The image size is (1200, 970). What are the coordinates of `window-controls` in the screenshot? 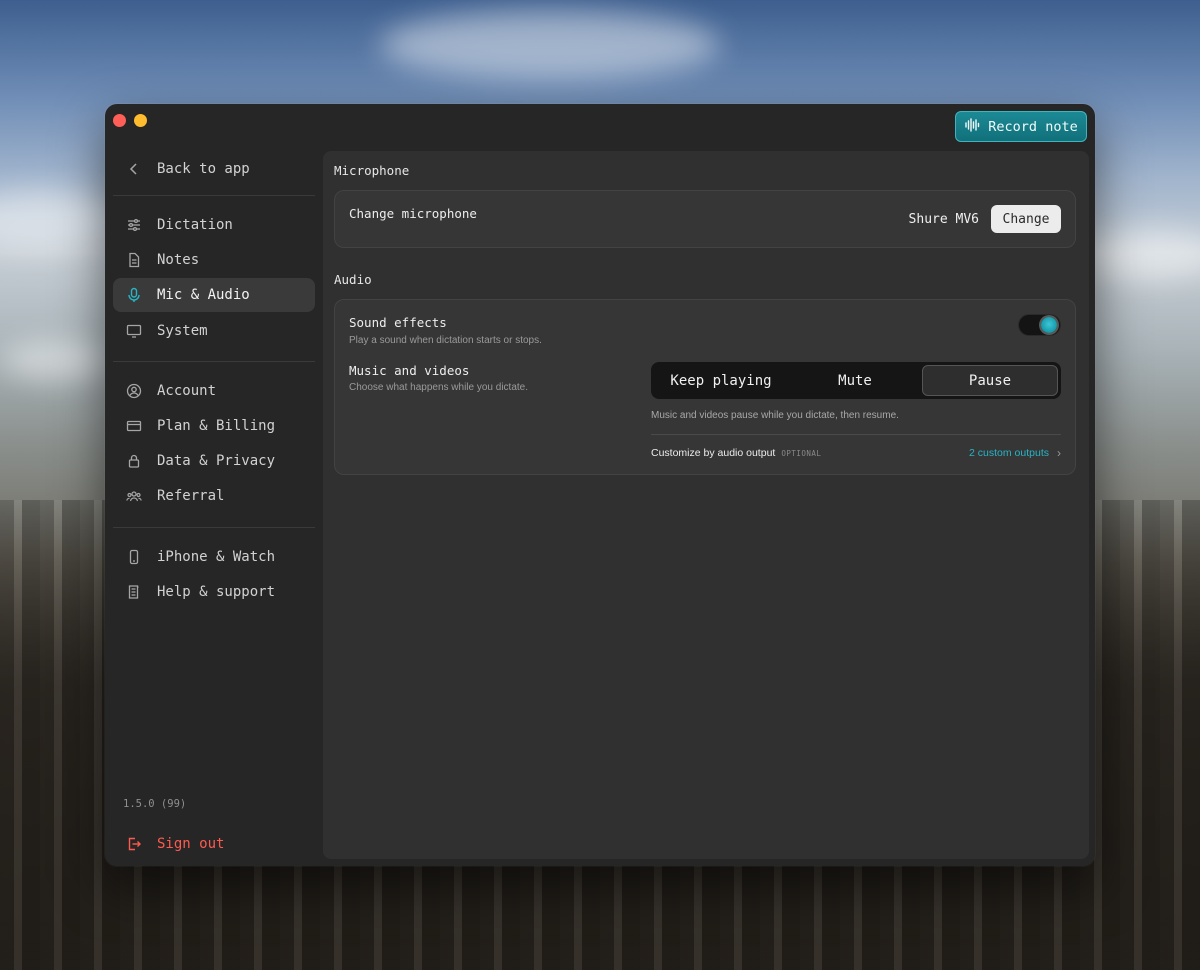 It's located at (130, 120).